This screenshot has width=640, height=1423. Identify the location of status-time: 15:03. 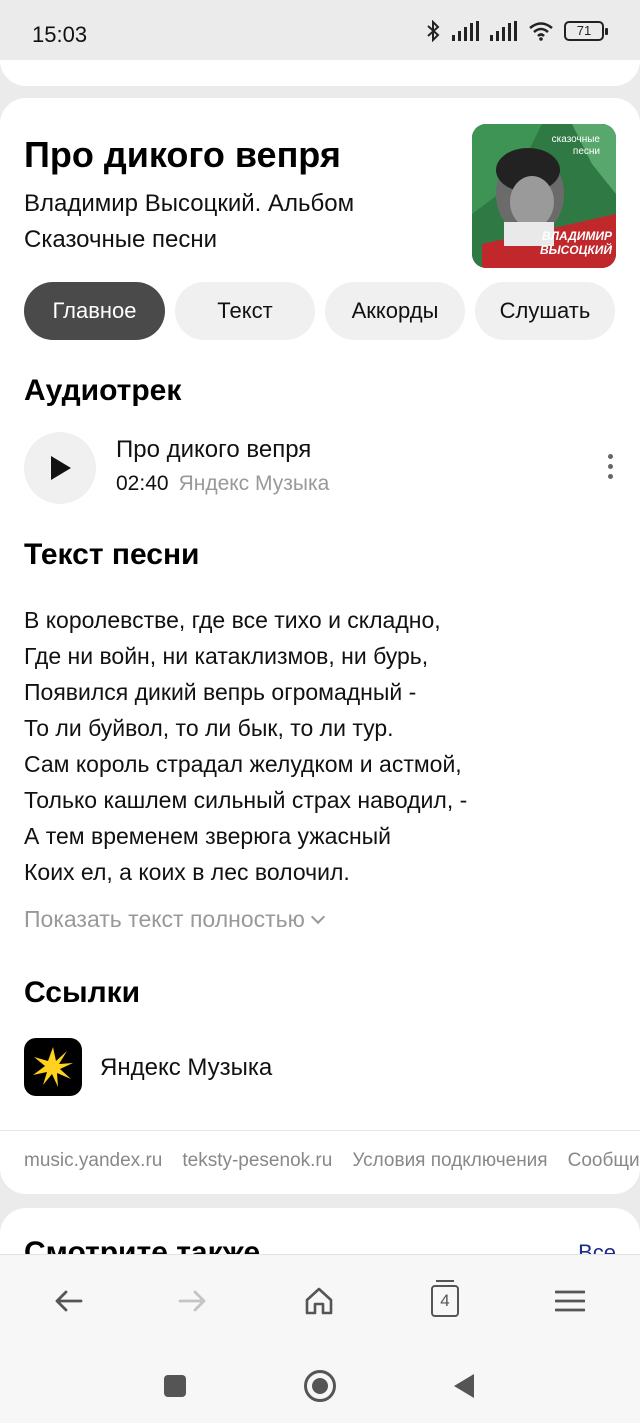
(60, 34).